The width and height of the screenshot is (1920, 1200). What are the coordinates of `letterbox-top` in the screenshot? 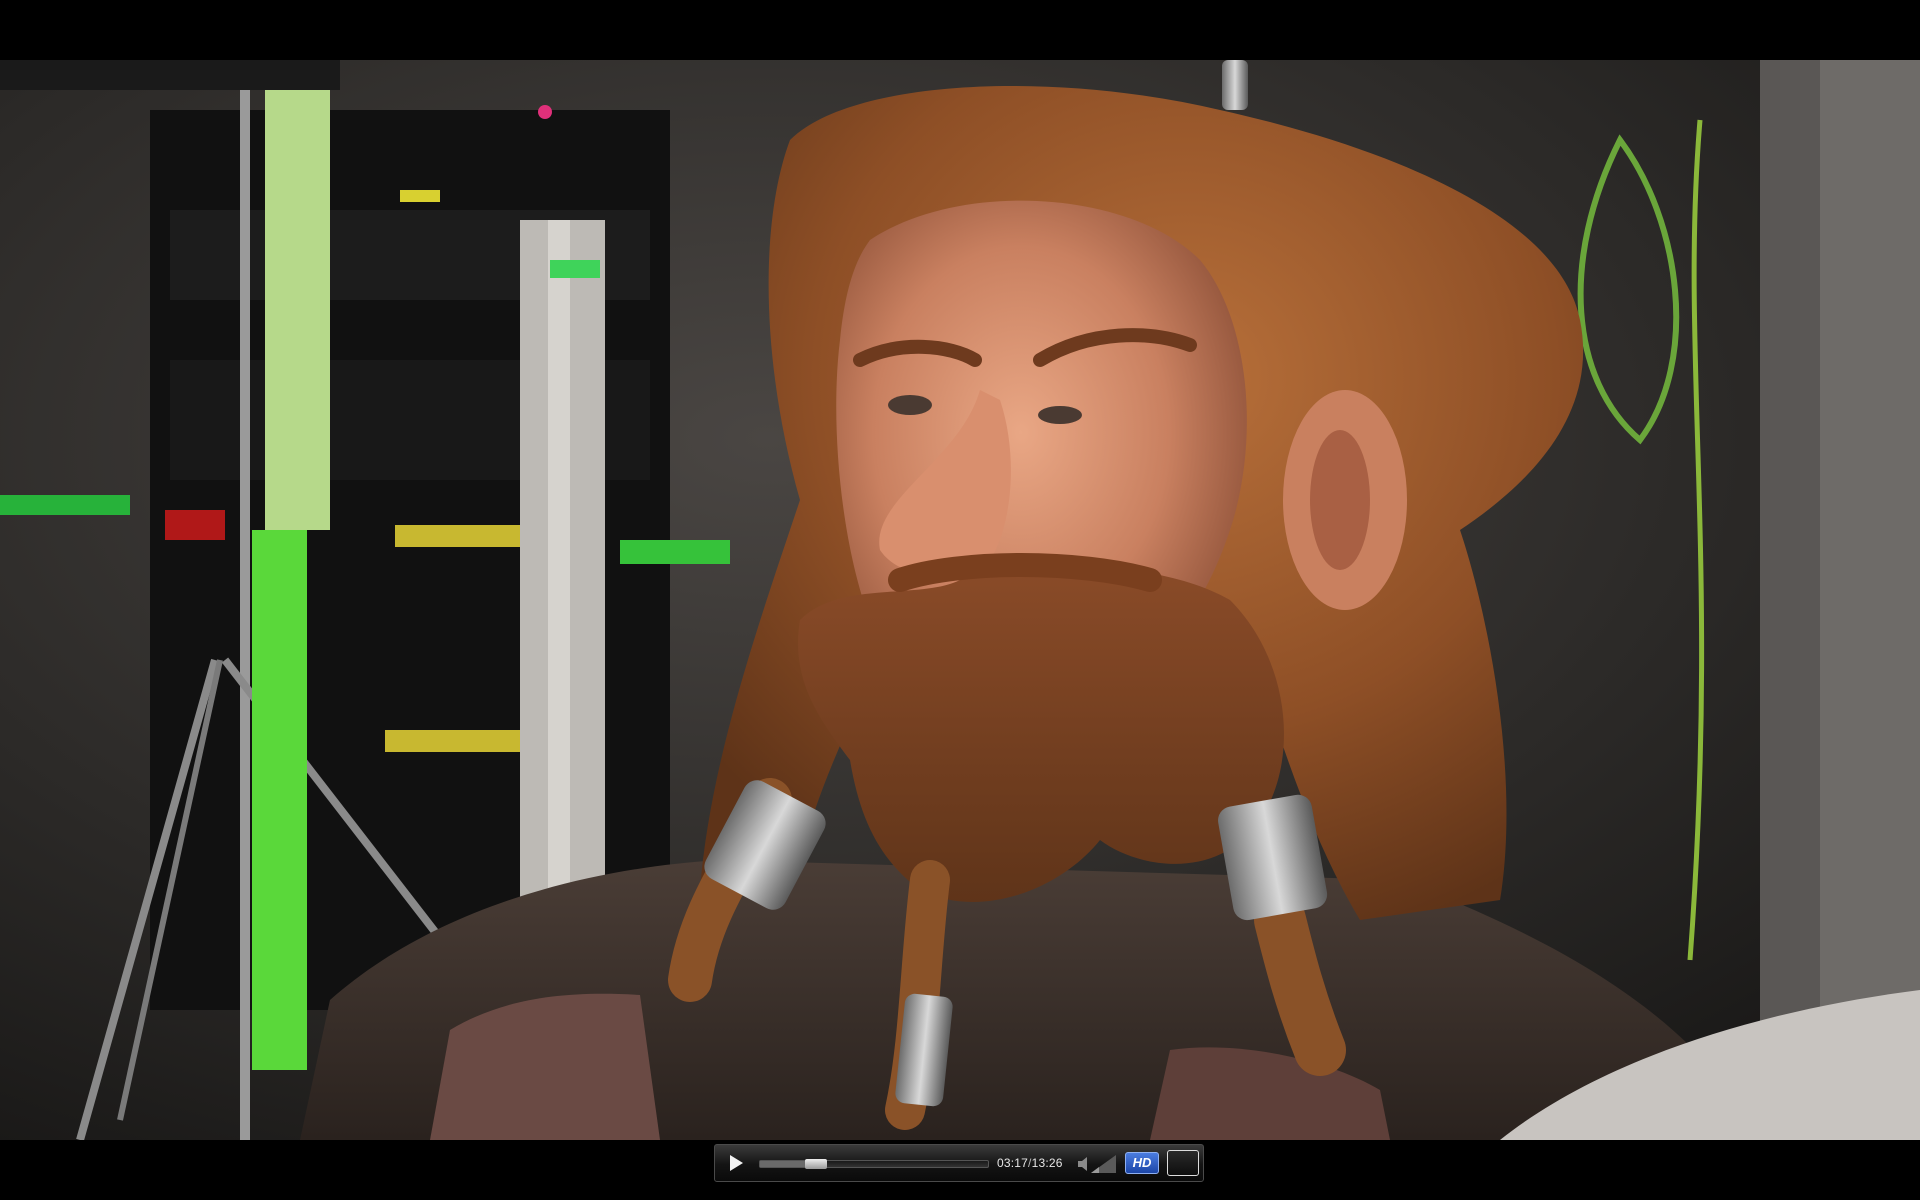 It's located at (960, 30).